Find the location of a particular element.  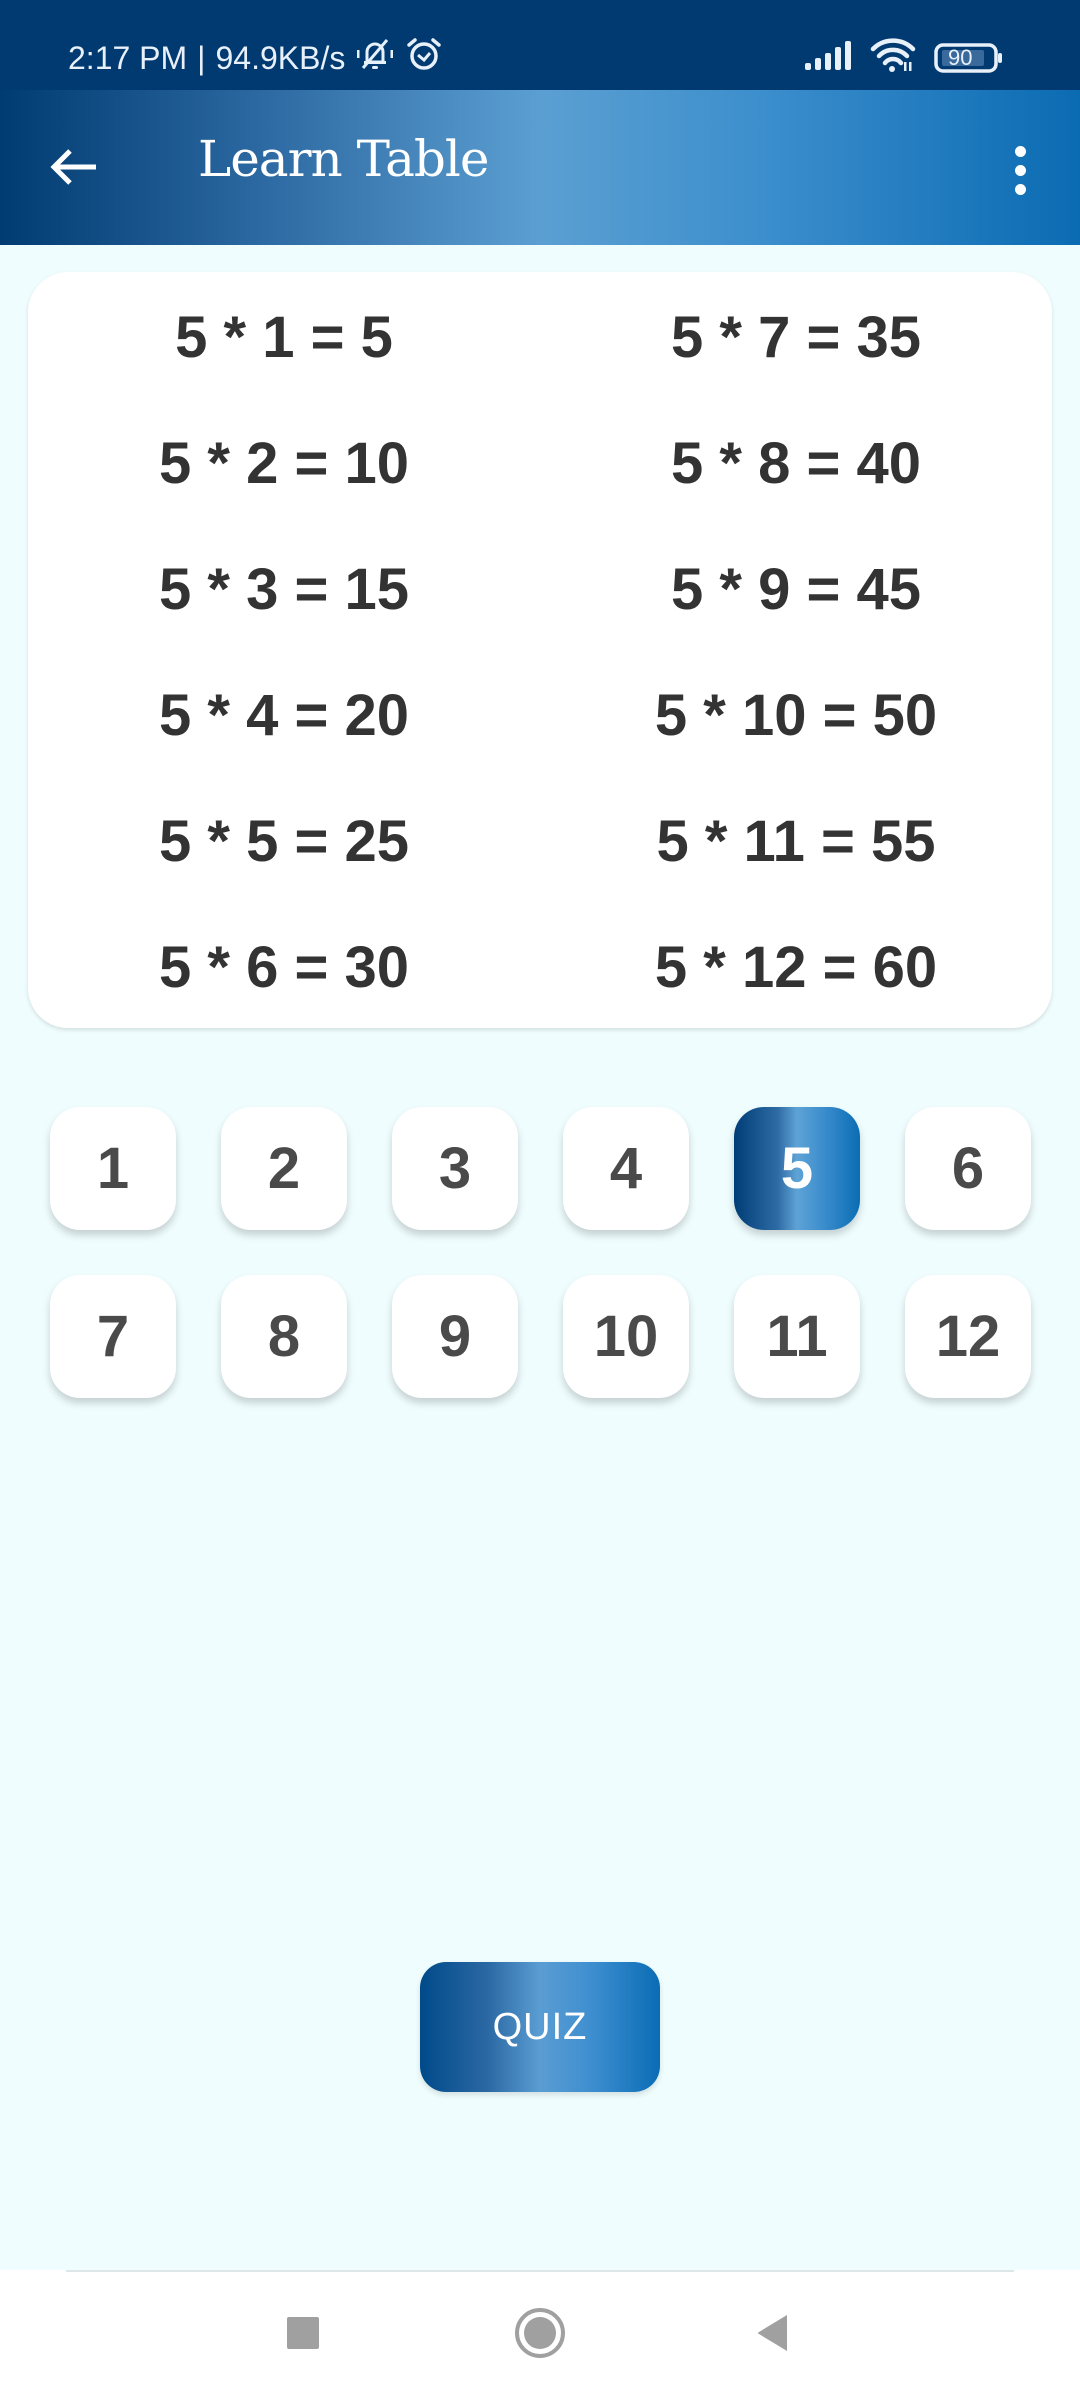

table-row: 5 * 1 = 5 is located at coordinates (284, 337).